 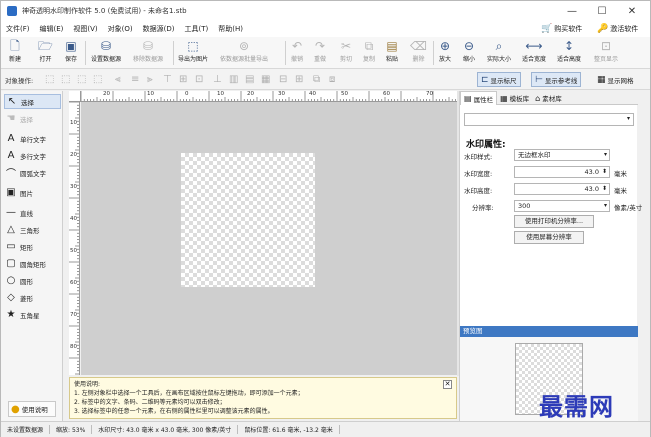 What do you see at coordinates (32, 212) in the screenshot?
I see `tool-line: — 直线` at bounding box center [32, 212].